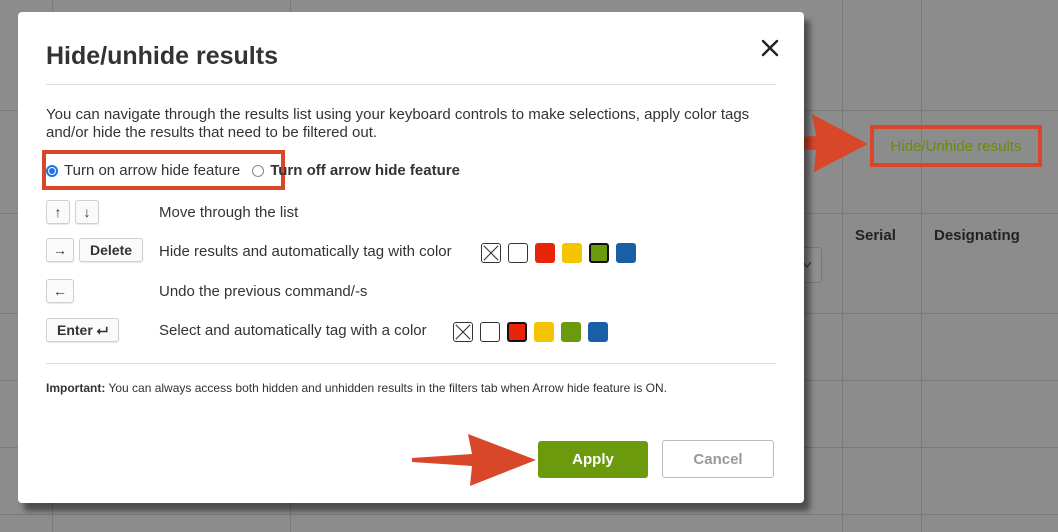 Image resolution: width=1058 pixels, height=532 pixels. What do you see at coordinates (545, 253) in the screenshot?
I see `swatch-red` at bounding box center [545, 253].